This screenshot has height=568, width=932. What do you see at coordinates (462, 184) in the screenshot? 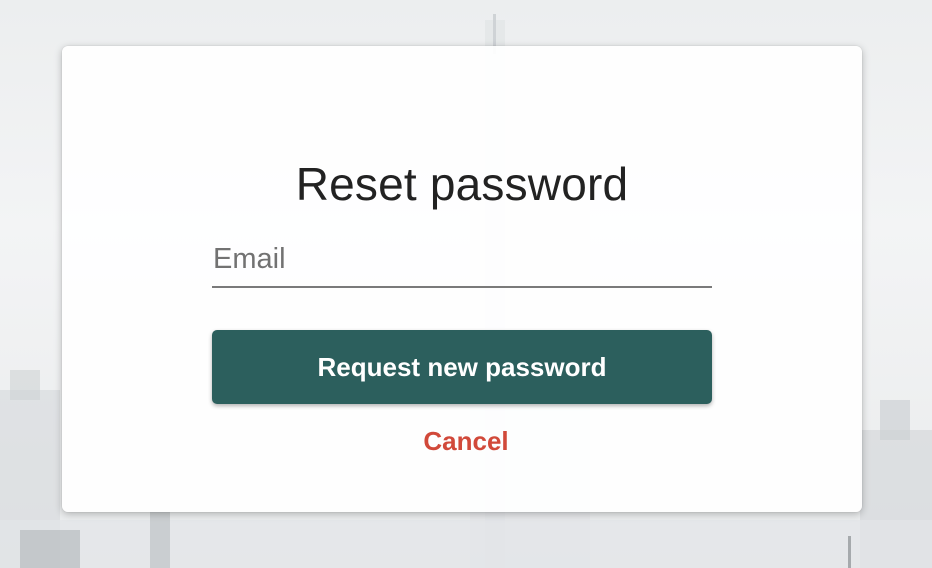
I see `dialog-title: Reset password` at bounding box center [462, 184].